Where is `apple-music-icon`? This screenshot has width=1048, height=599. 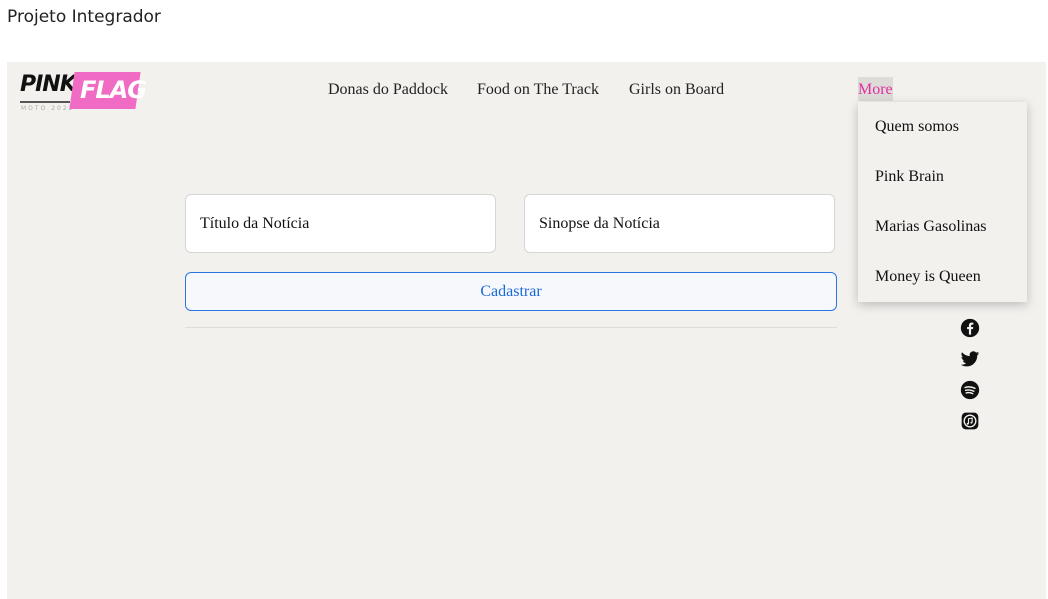 apple-music-icon is located at coordinates (970, 421).